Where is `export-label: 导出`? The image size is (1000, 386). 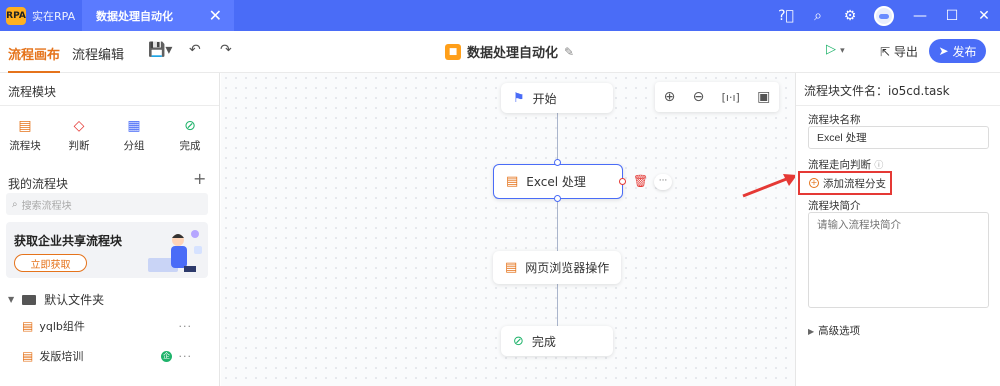
export-label: 导出 is located at coordinates (905, 52).